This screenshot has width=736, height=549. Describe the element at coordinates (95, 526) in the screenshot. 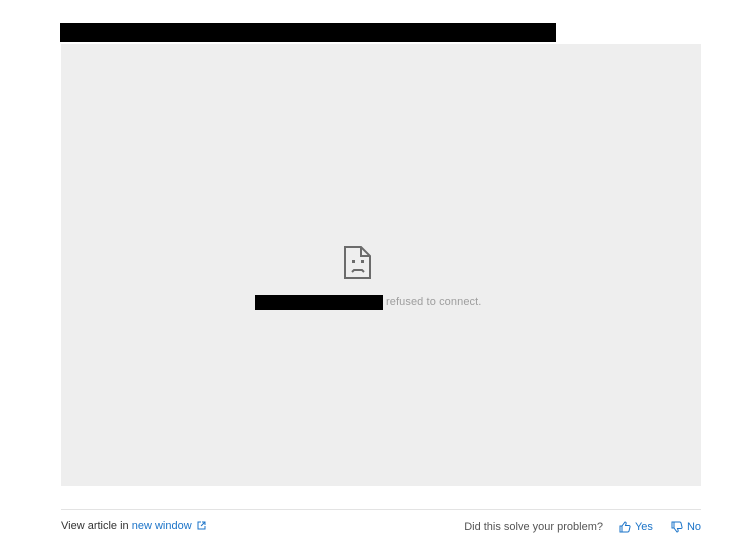

I see `view-article-prefix: View article in` at that location.